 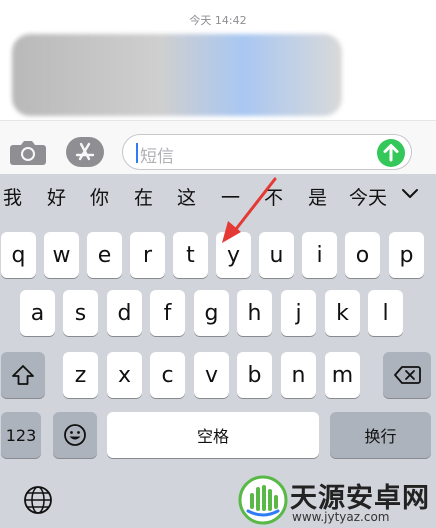 What do you see at coordinates (37, 313) in the screenshot?
I see `key-a: a` at bounding box center [37, 313].